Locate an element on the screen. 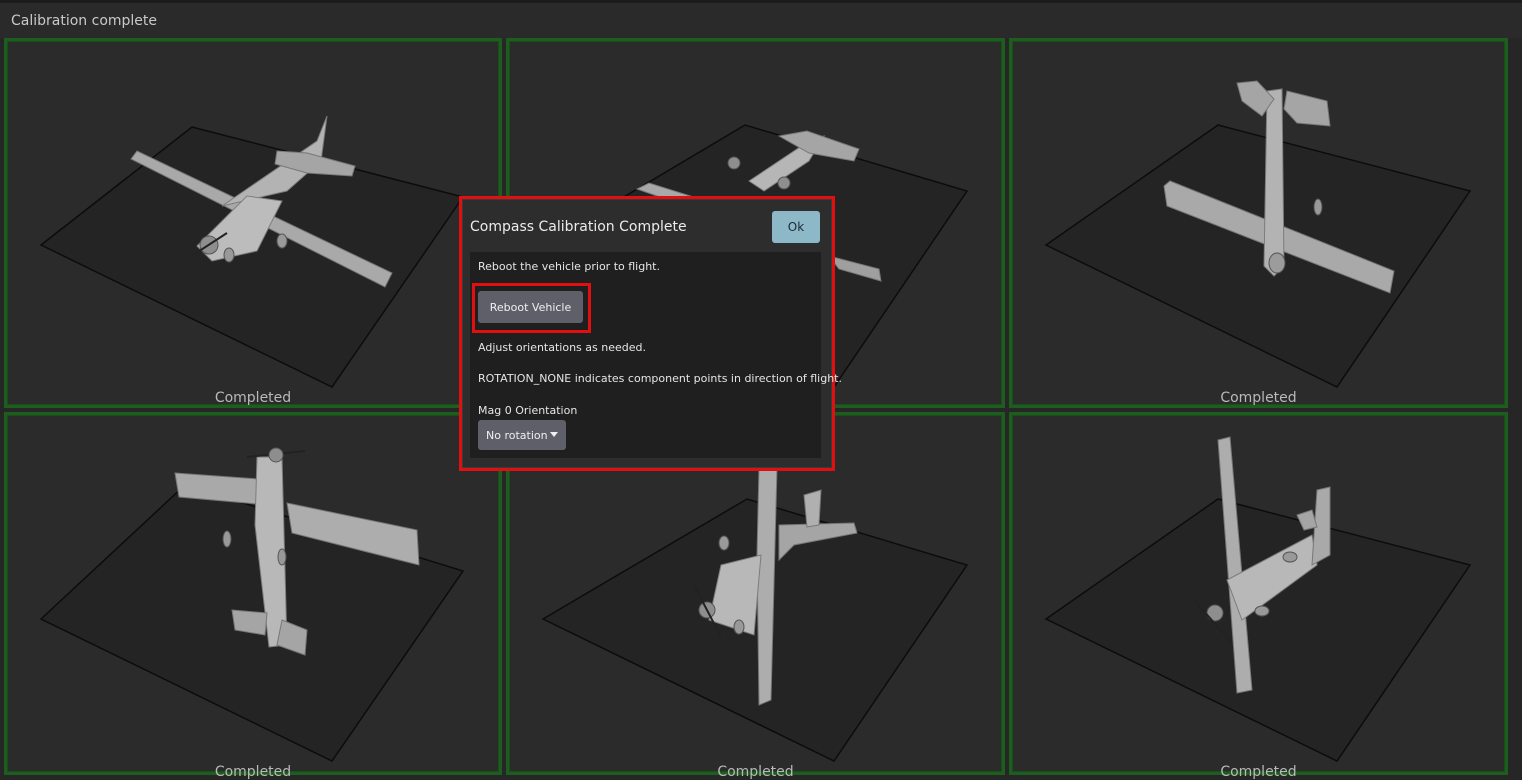 This screenshot has width=1522, height=780. mag-orientation-label: Mag 0 Orientation is located at coordinates (528, 410).